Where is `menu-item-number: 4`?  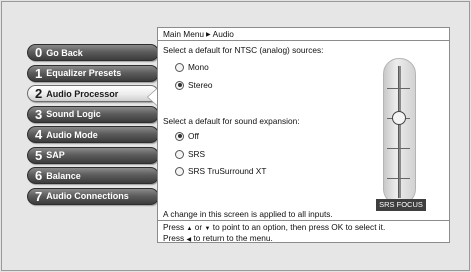 menu-item-number: 4 is located at coordinates (39, 134).